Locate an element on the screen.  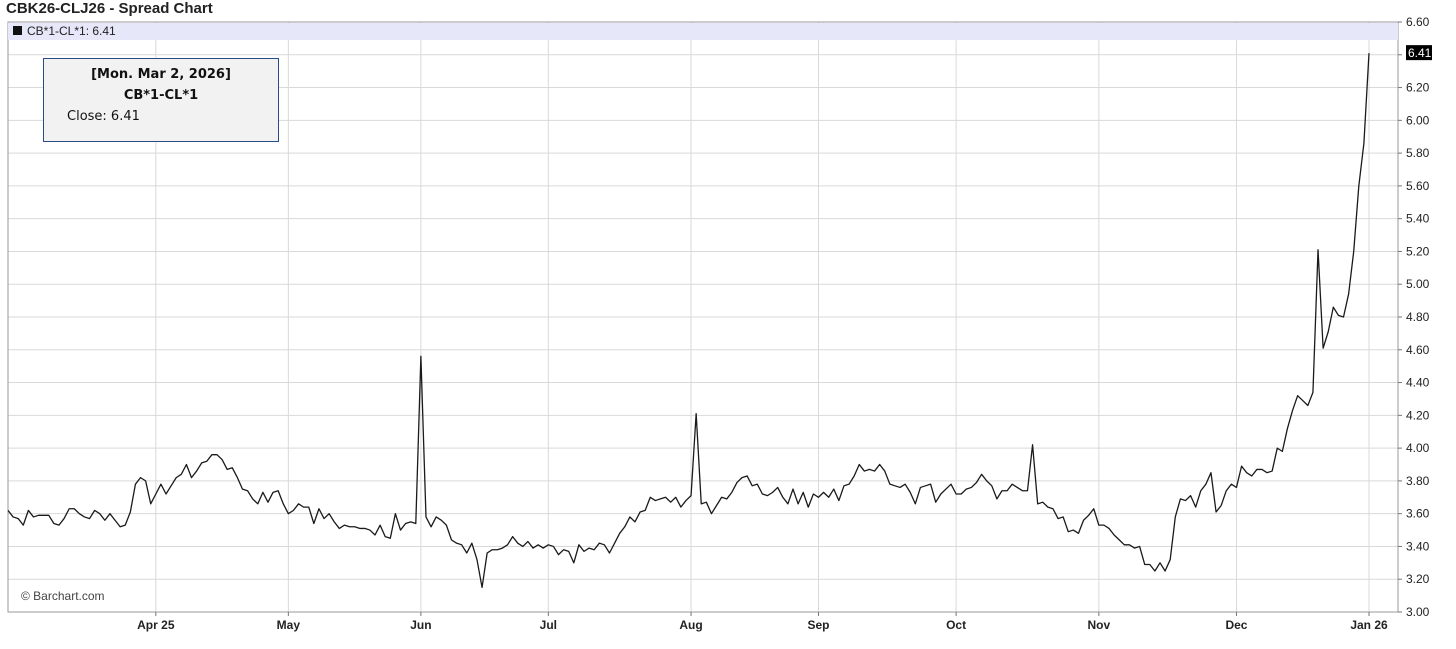
y-tick-label: 3.20 is located at coordinates (1418, 579).